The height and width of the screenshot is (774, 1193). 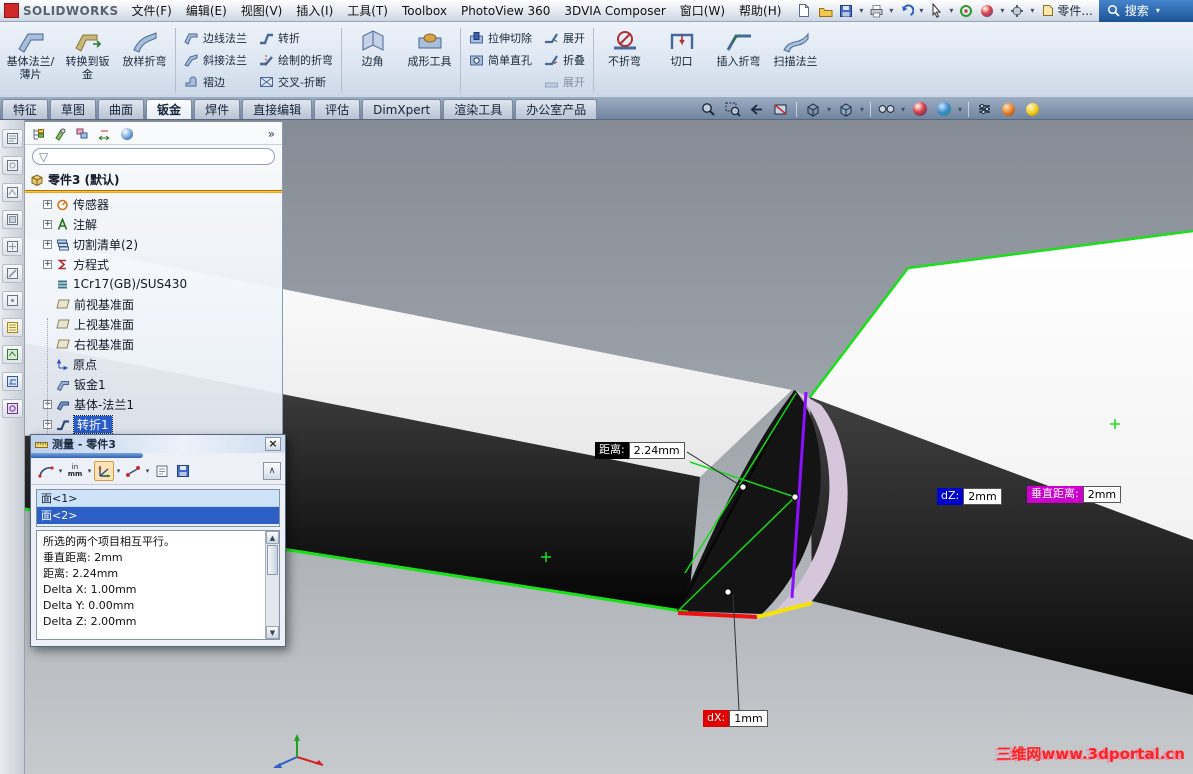 I want to click on print-button, so click(x=876, y=11).